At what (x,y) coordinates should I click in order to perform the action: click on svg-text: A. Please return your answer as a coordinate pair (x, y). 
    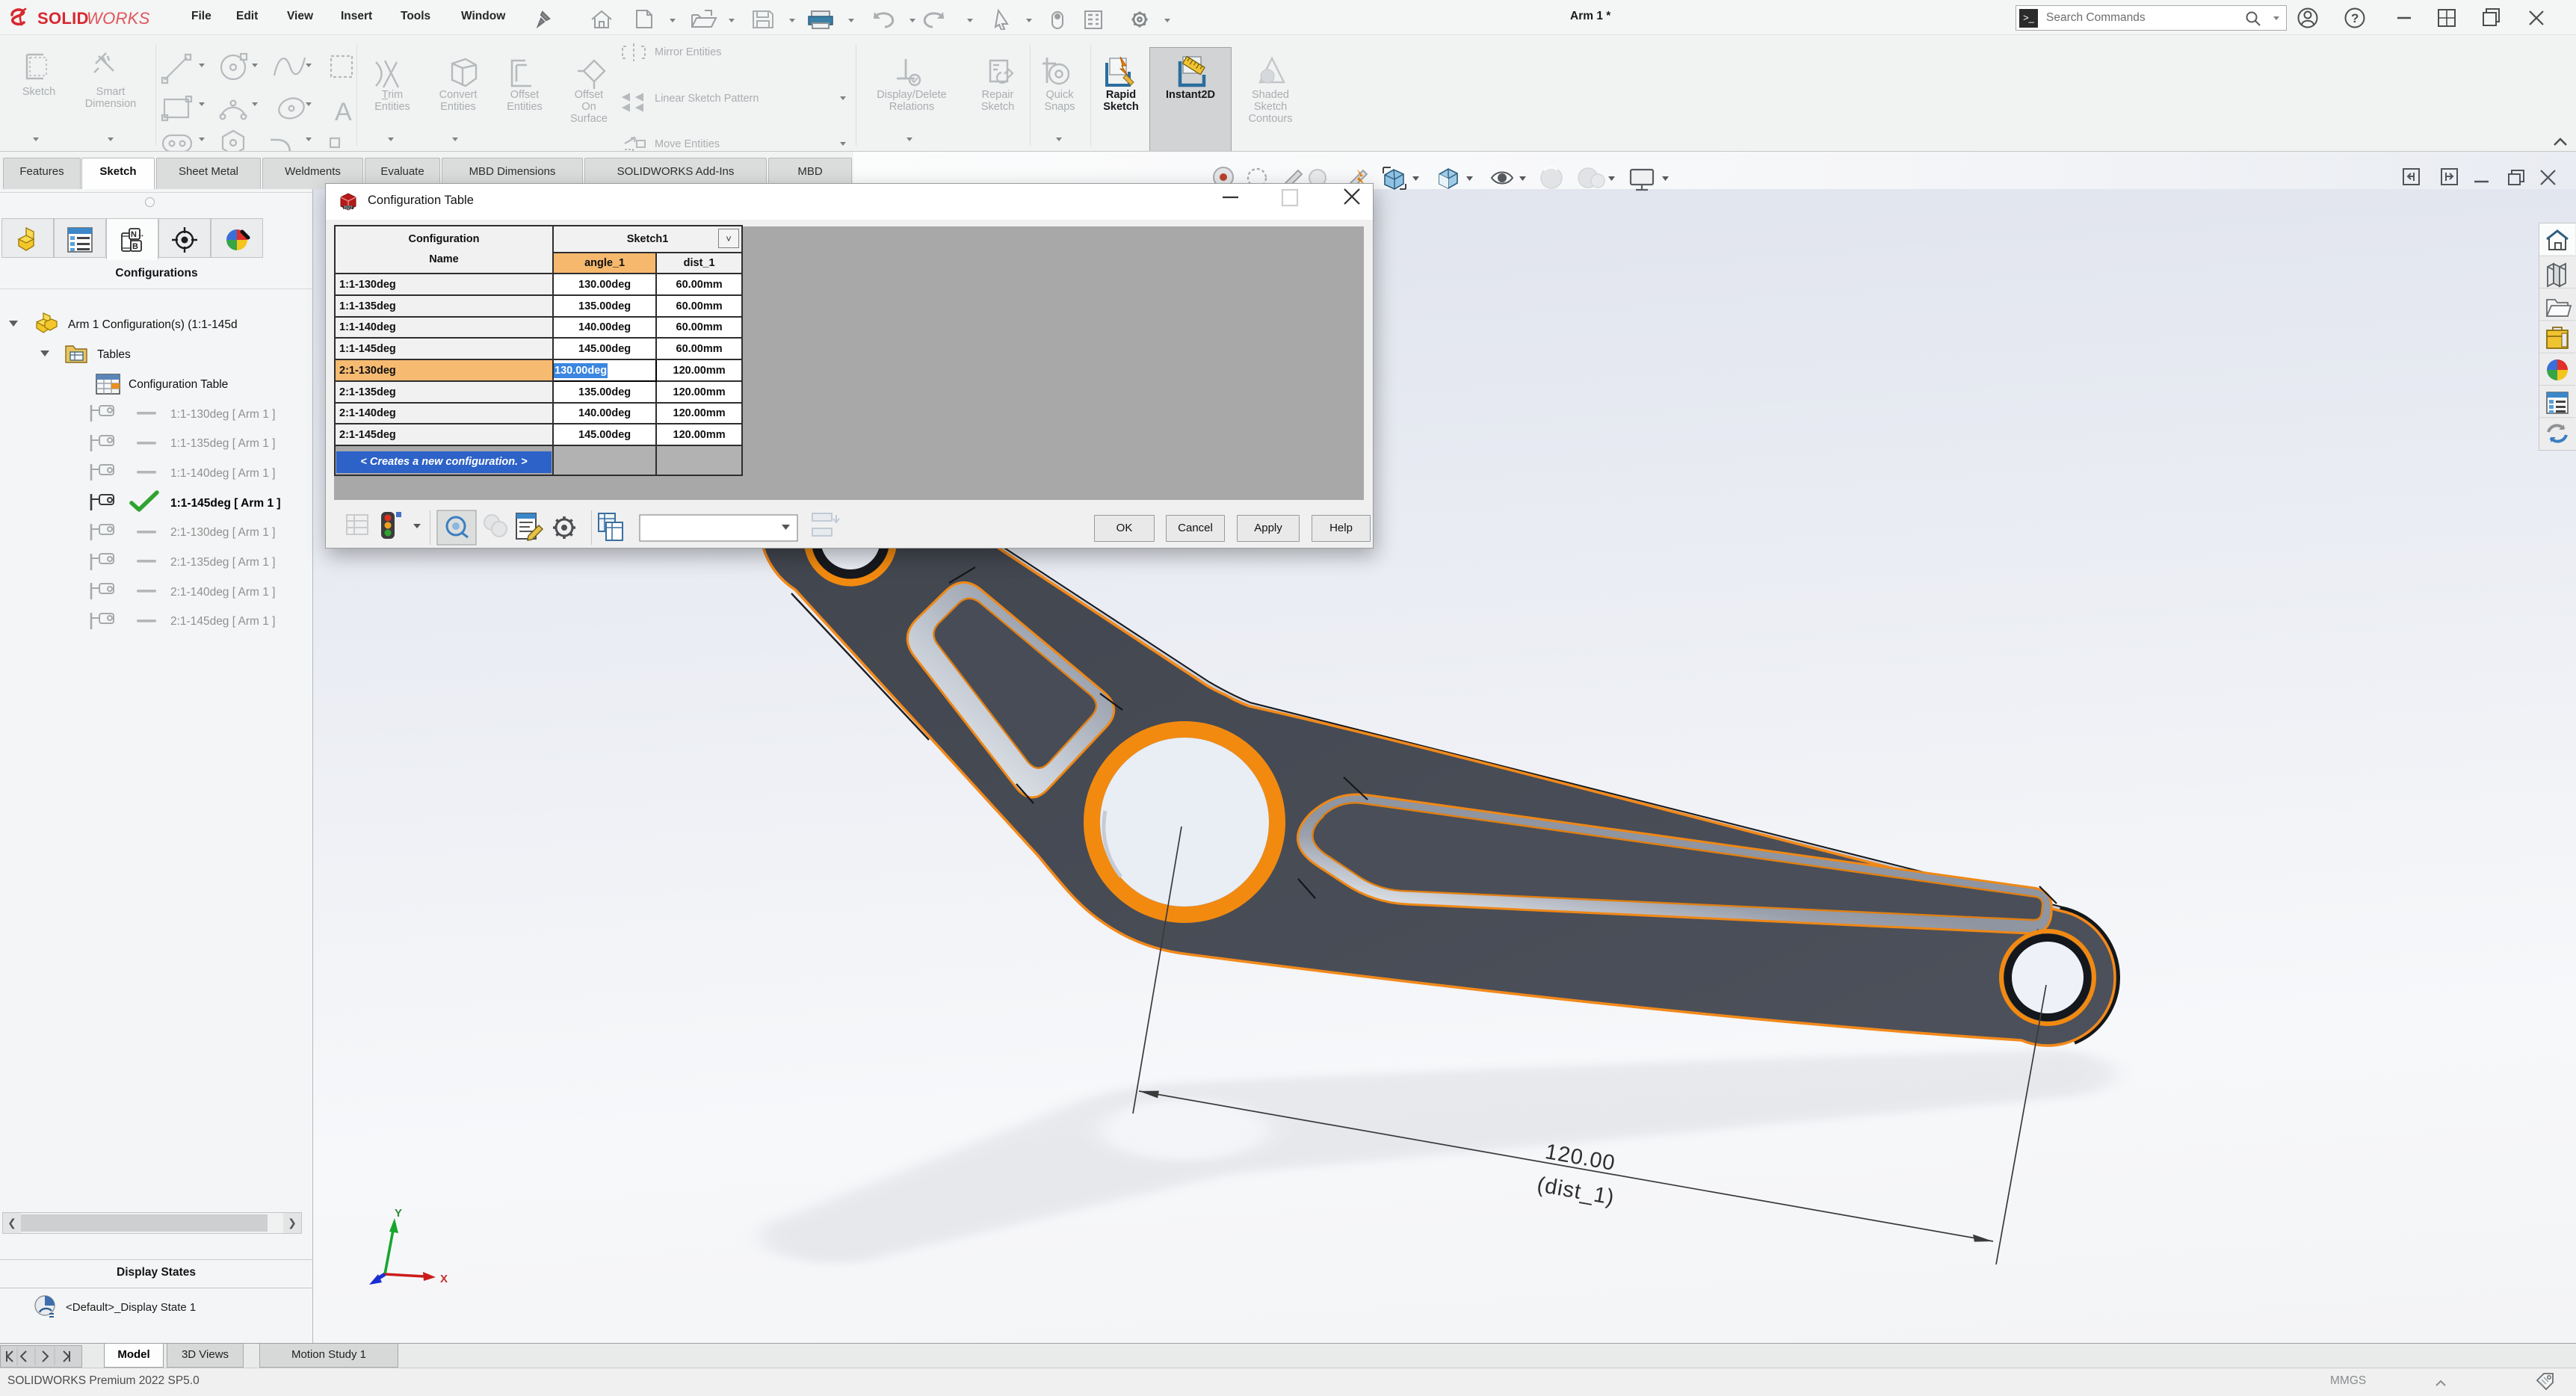
    Looking at the image, I should click on (343, 112).